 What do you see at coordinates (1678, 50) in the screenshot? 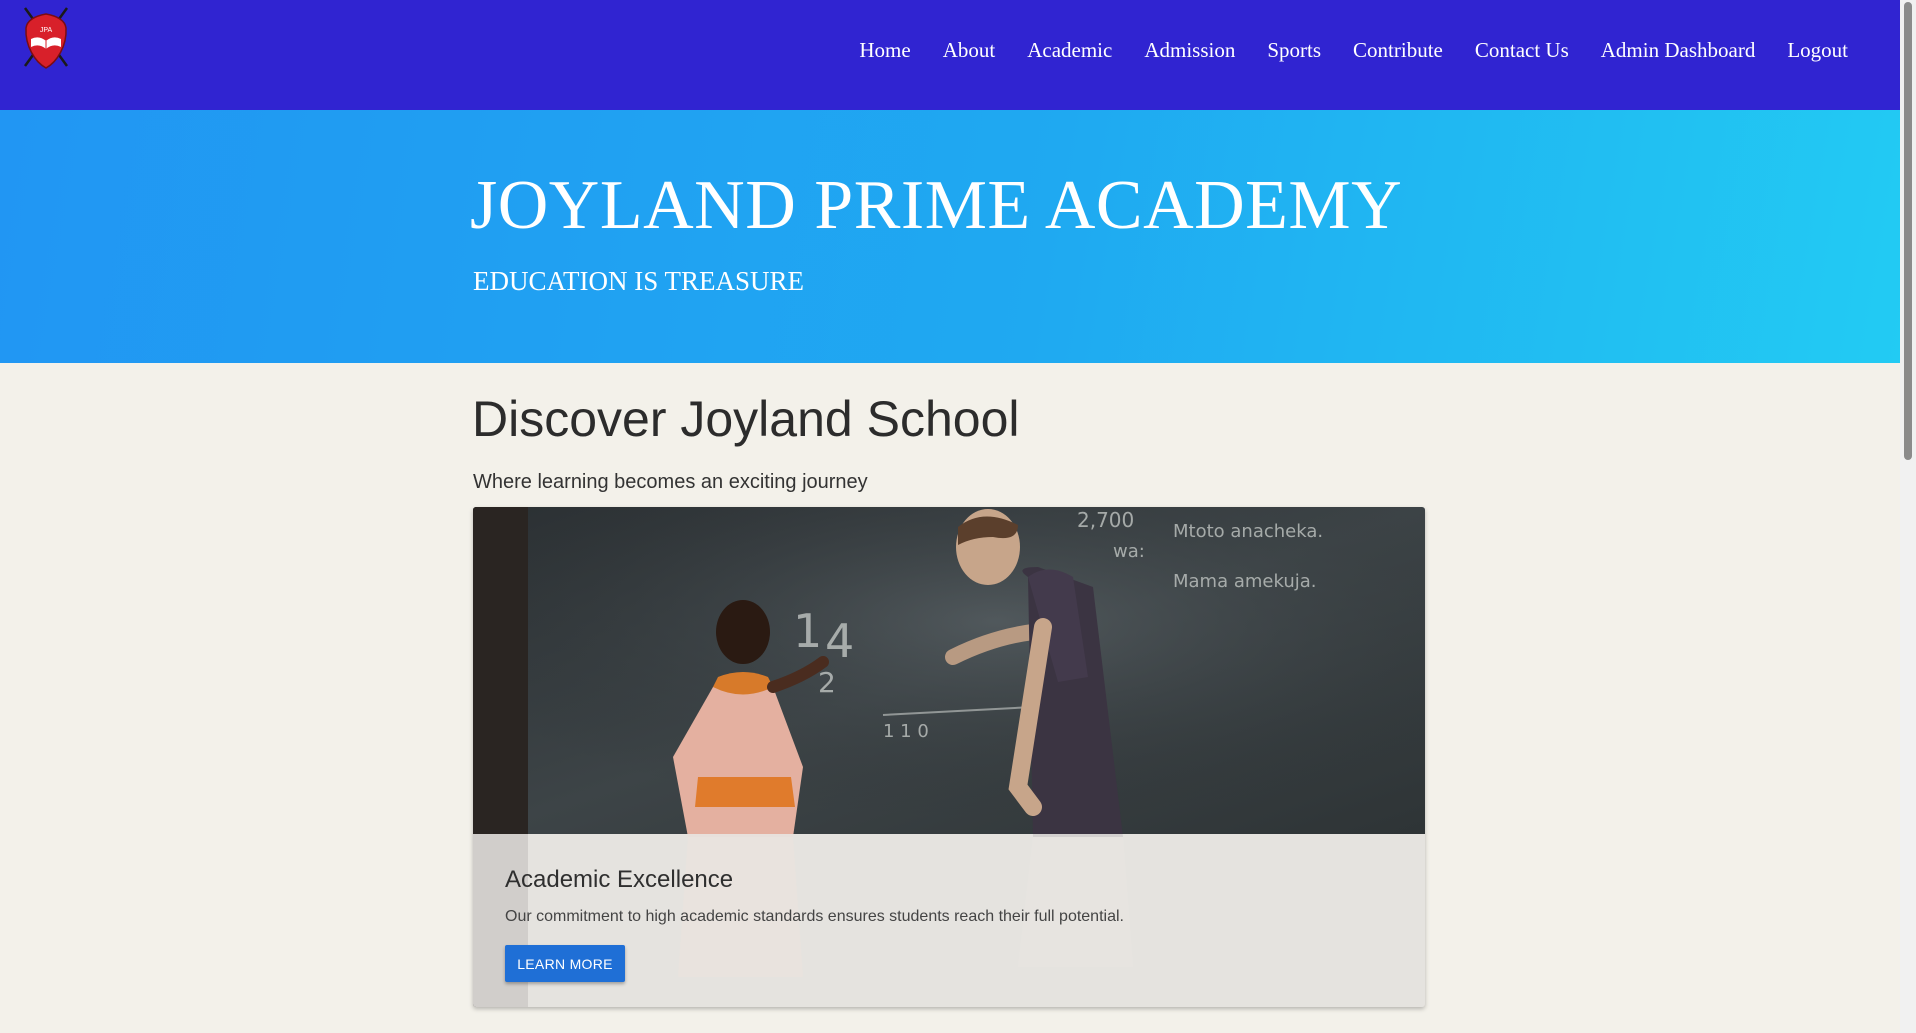
I see `nav-link-admin-dashboard: Admin Dashboard` at bounding box center [1678, 50].